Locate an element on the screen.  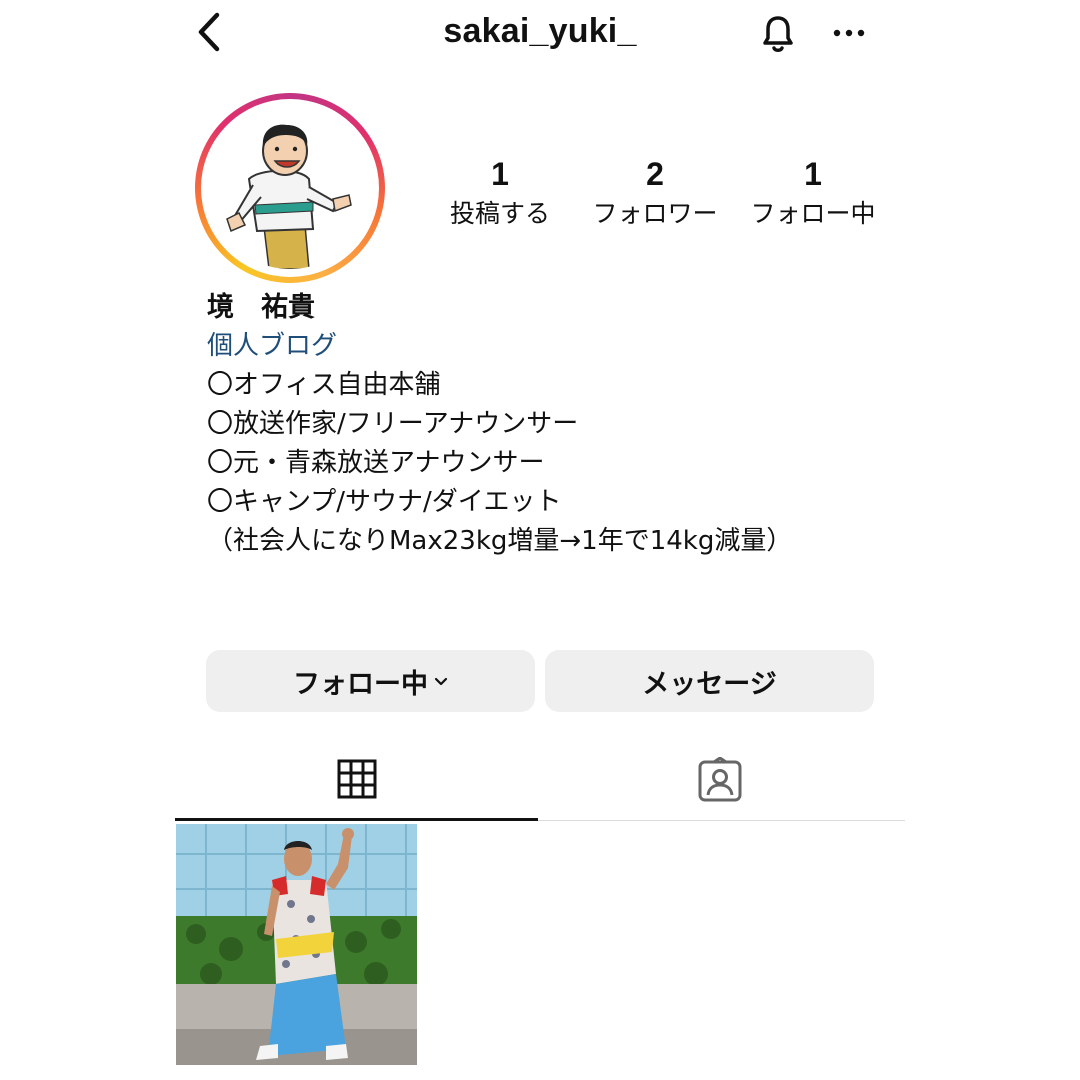
more-horizontal-icon is located at coordinates (849, 33).